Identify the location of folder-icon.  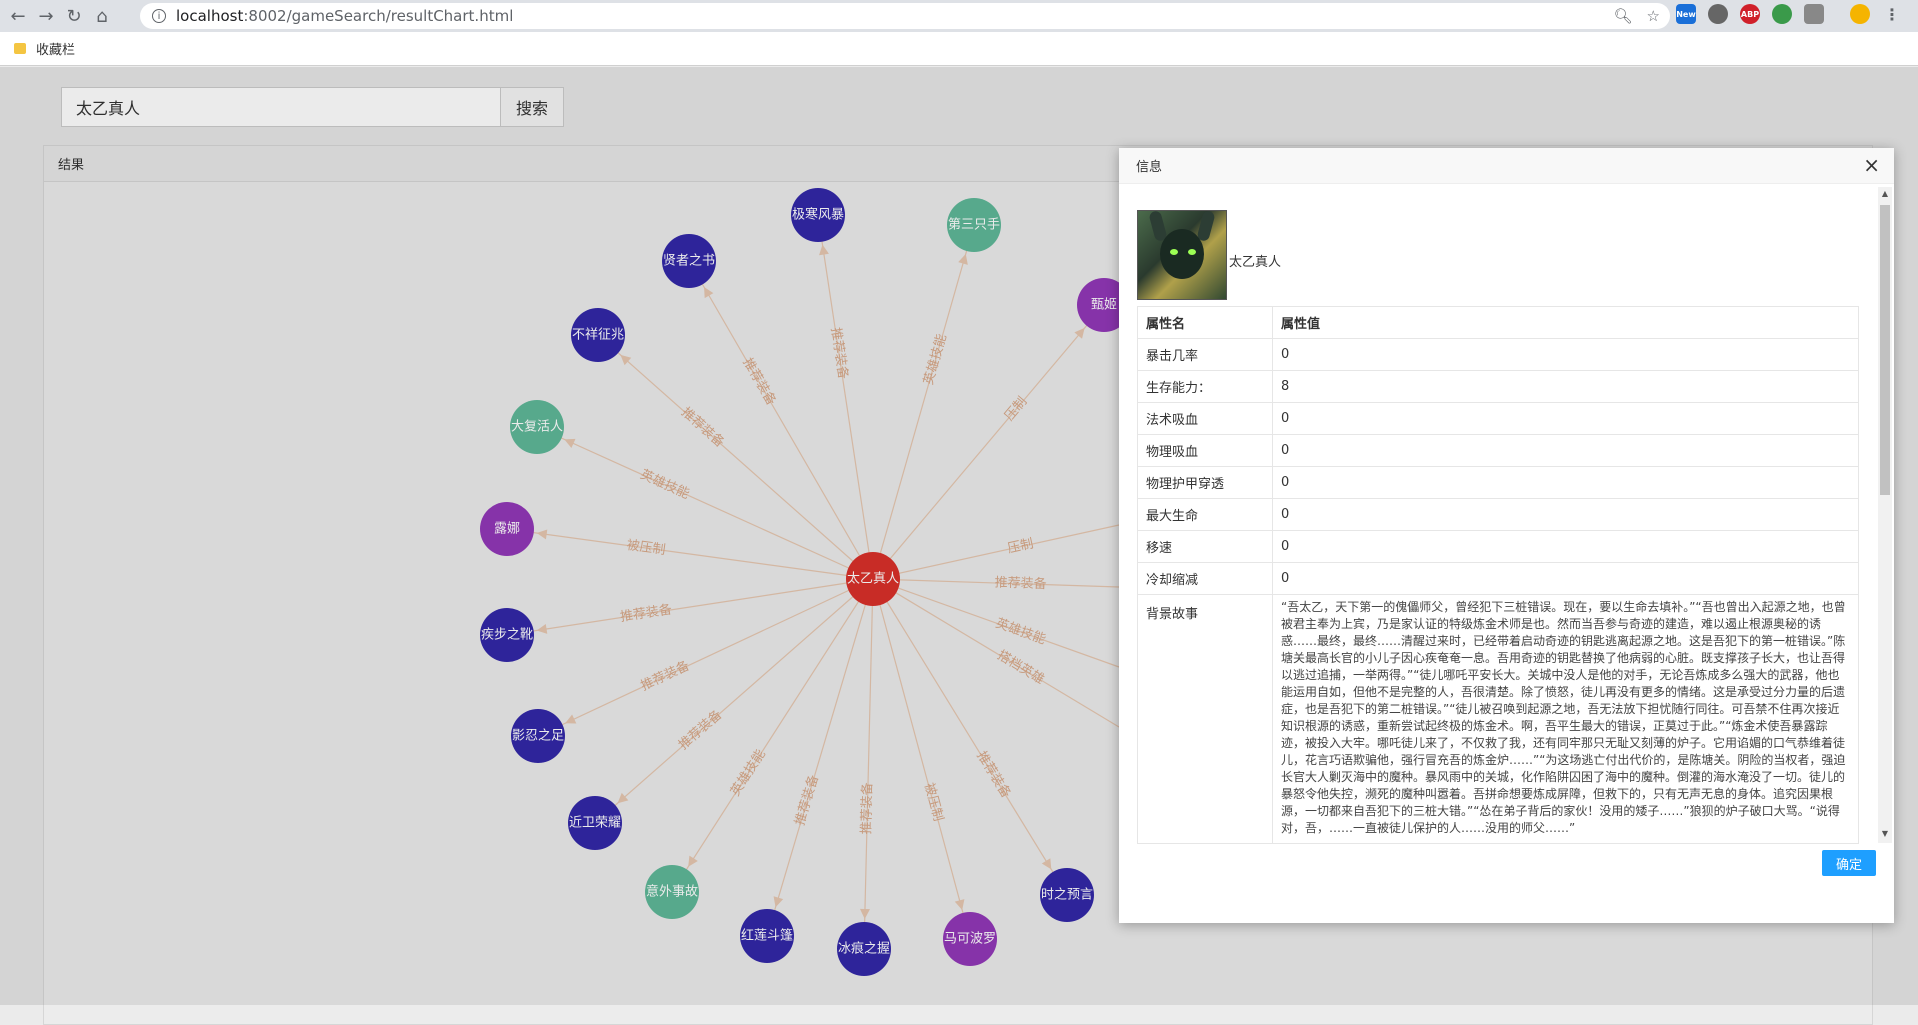
(20, 48).